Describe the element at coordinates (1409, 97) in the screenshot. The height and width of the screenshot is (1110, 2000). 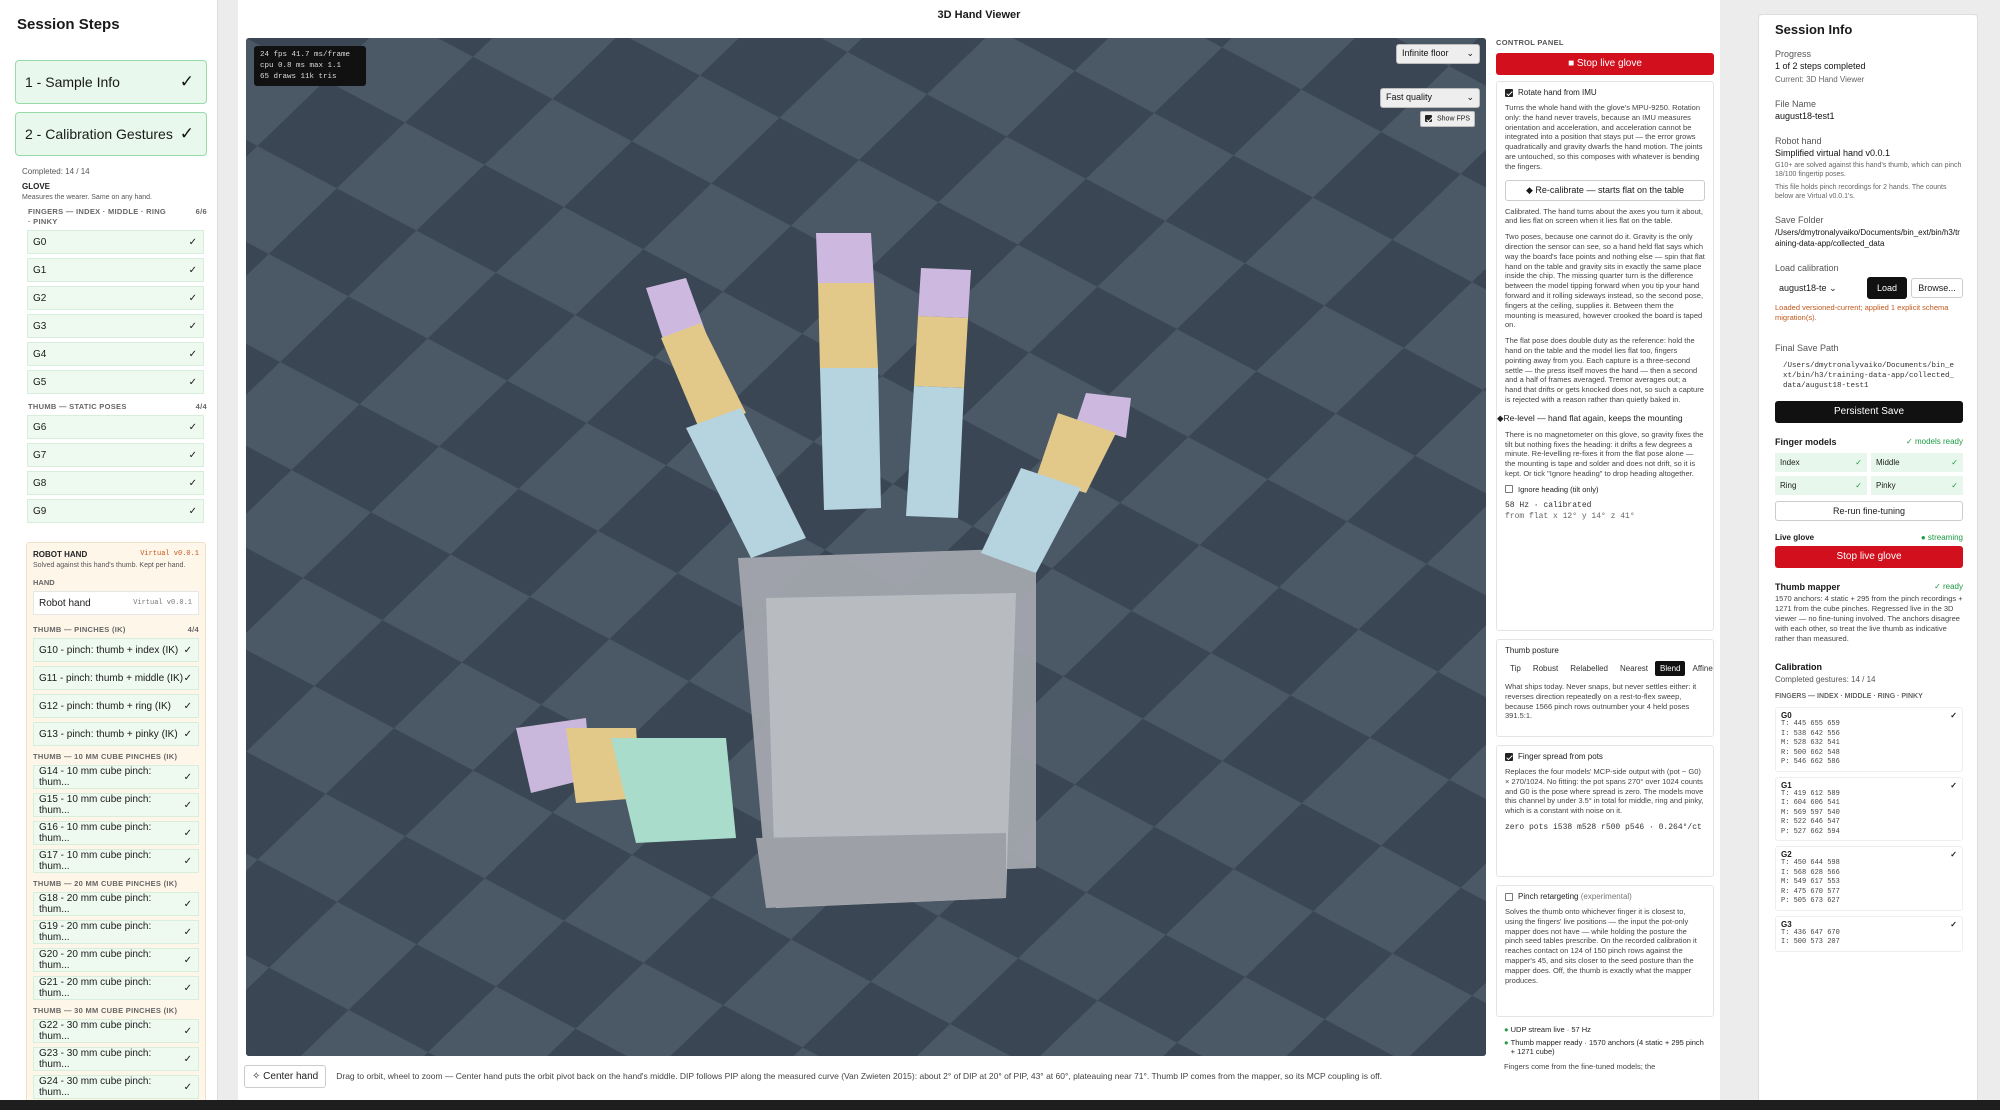
I see `quality-select-value: Fast quality` at that location.